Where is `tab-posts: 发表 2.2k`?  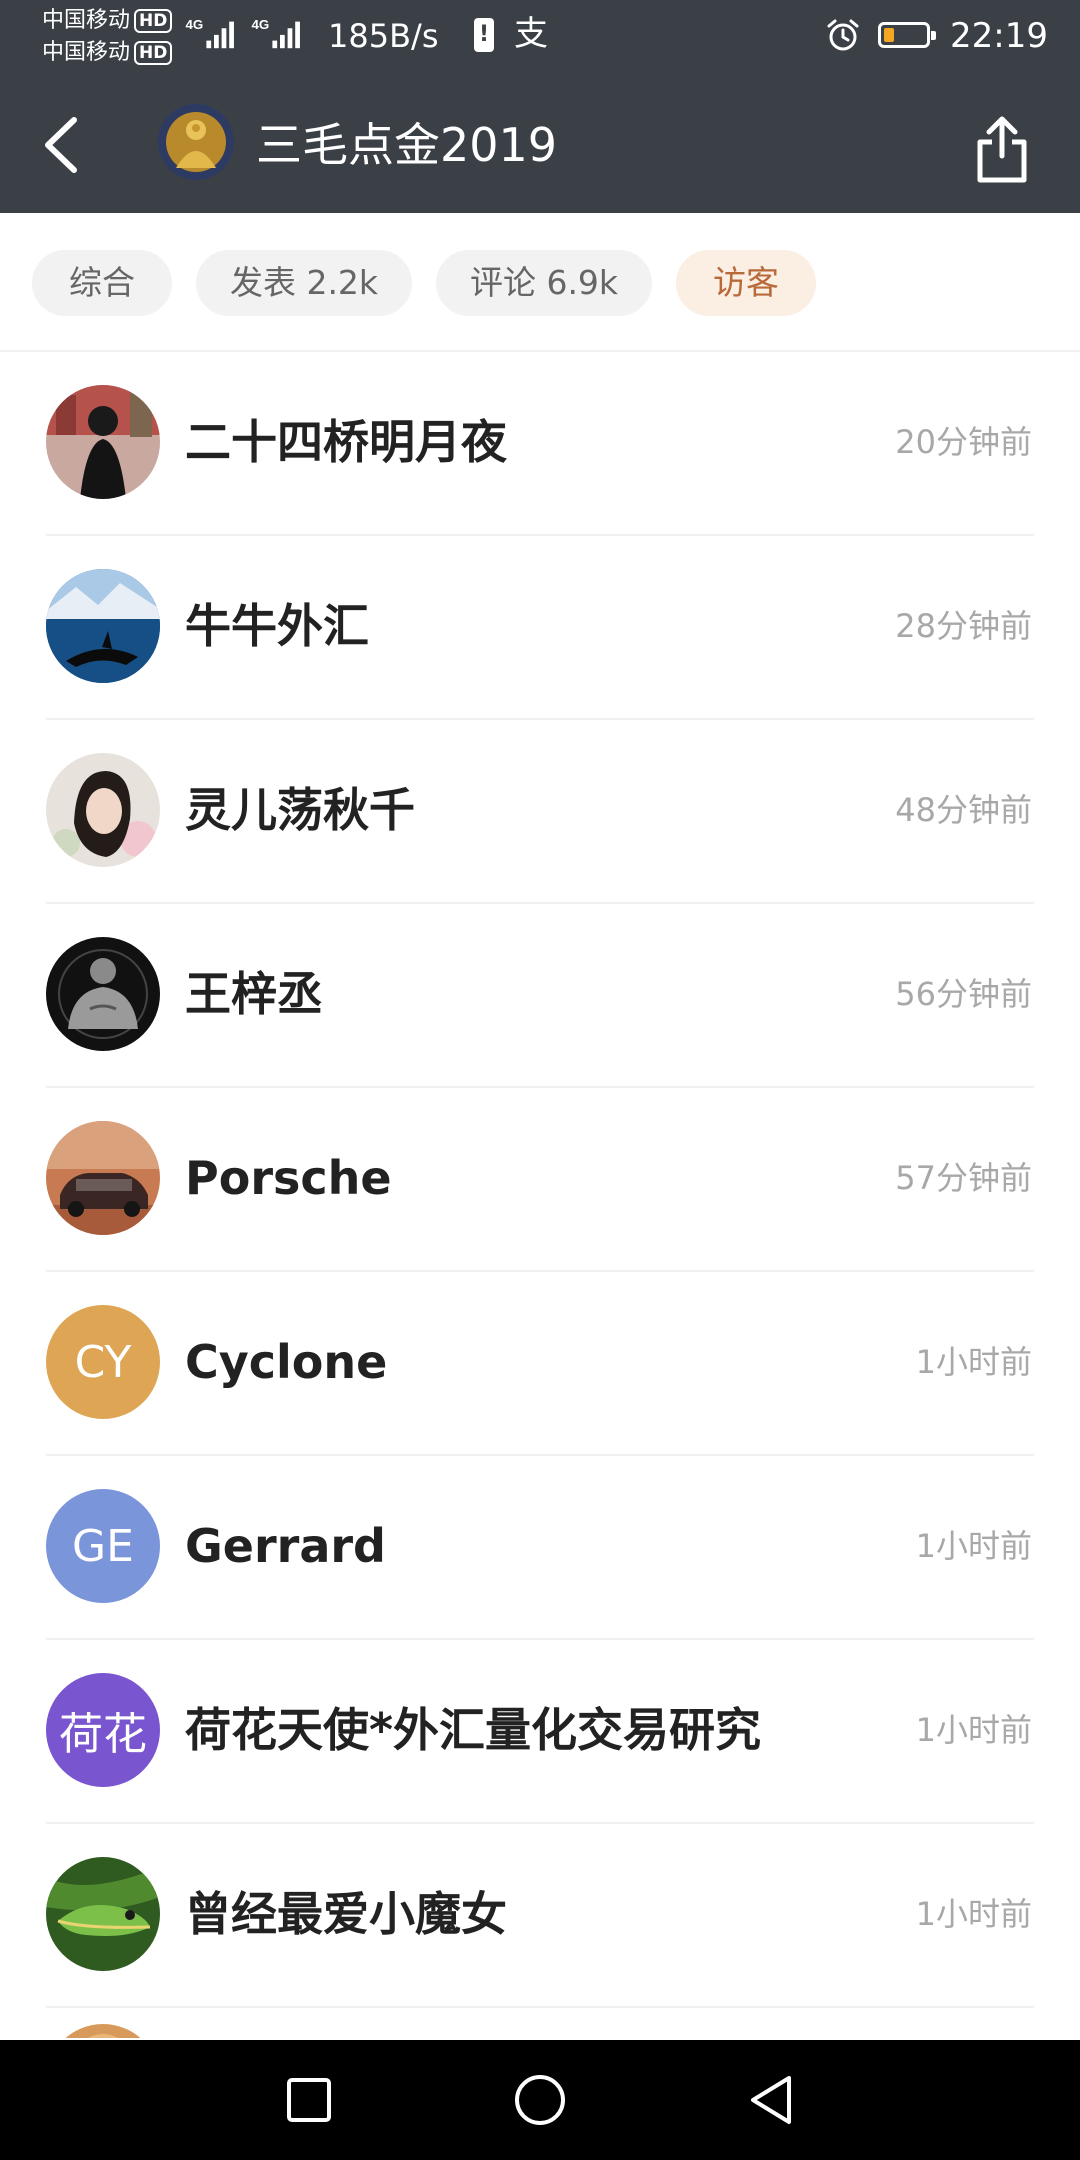
tab-posts: 发表 2.2k is located at coordinates (304, 283).